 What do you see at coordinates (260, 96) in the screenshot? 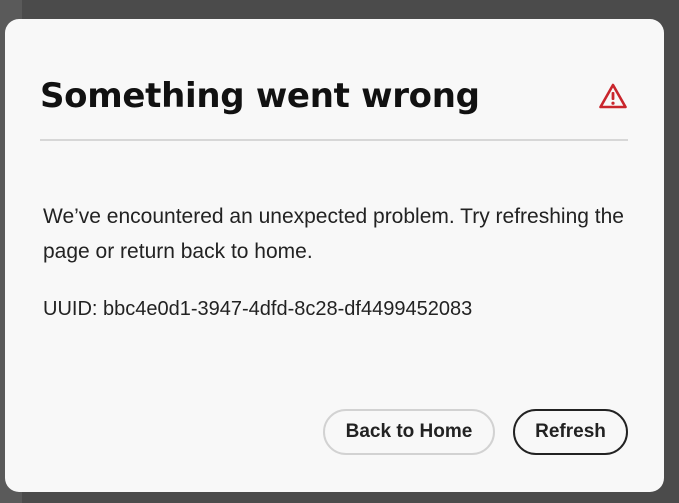
I see `dialog-title: Something went wrong` at bounding box center [260, 96].